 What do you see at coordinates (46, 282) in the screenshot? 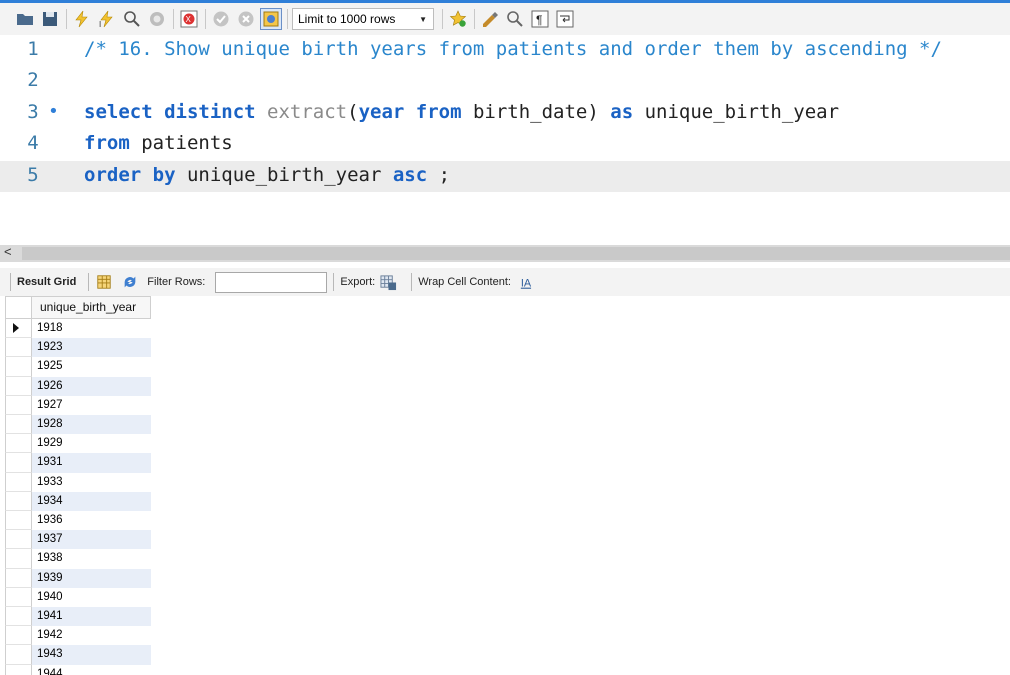
I see `result-grid-tab: Result Grid` at bounding box center [46, 282].